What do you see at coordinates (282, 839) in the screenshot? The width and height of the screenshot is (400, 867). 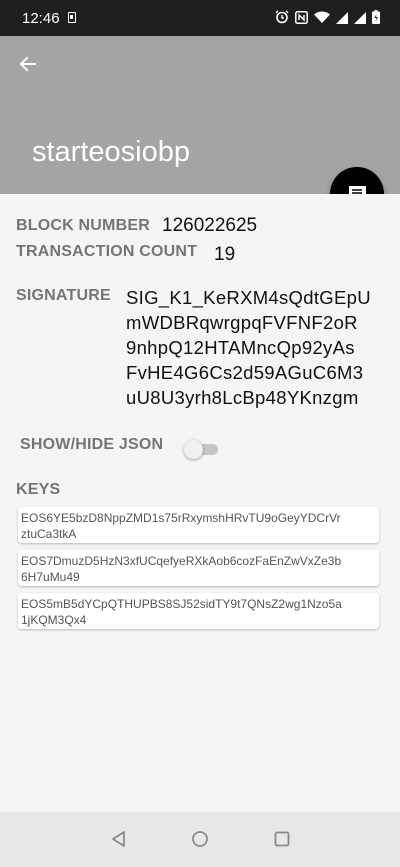 I see `recents-square-icon` at bounding box center [282, 839].